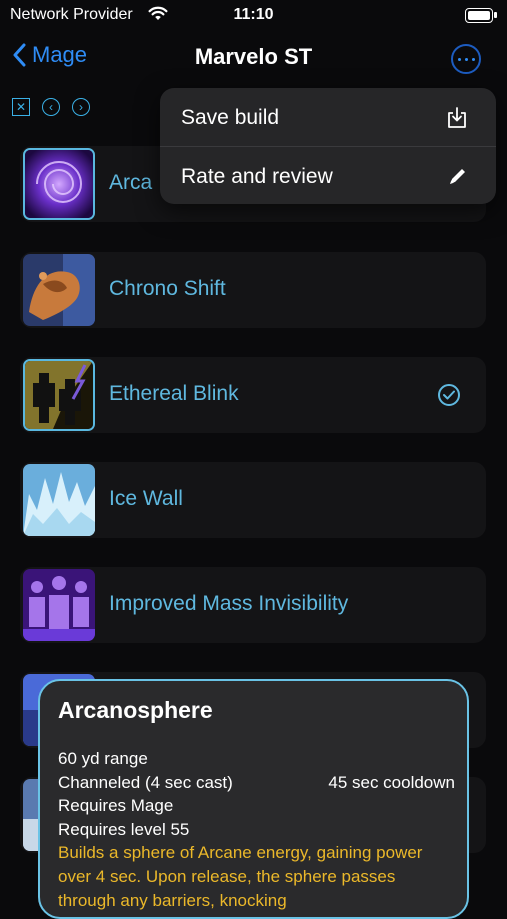  What do you see at coordinates (459, 59) in the screenshot?
I see `ellipsis-icon` at bounding box center [459, 59].